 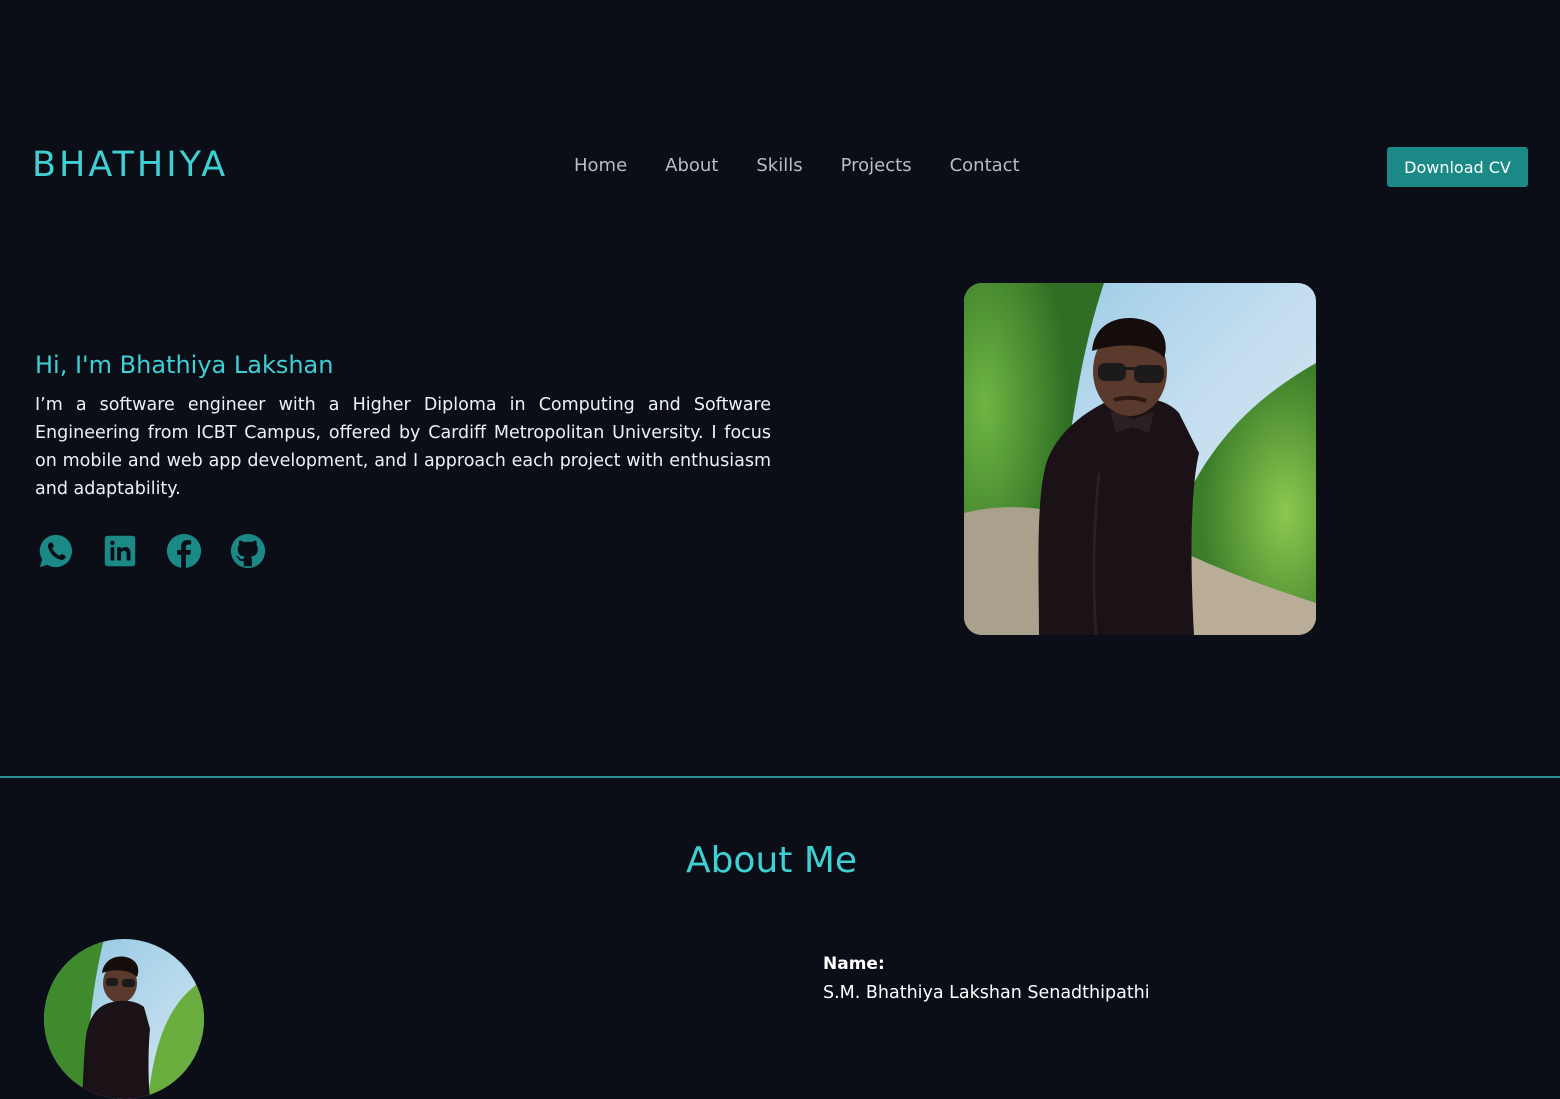 What do you see at coordinates (985, 165) in the screenshot?
I see `nav-contact: Contact` at bounding box center [985, 165].